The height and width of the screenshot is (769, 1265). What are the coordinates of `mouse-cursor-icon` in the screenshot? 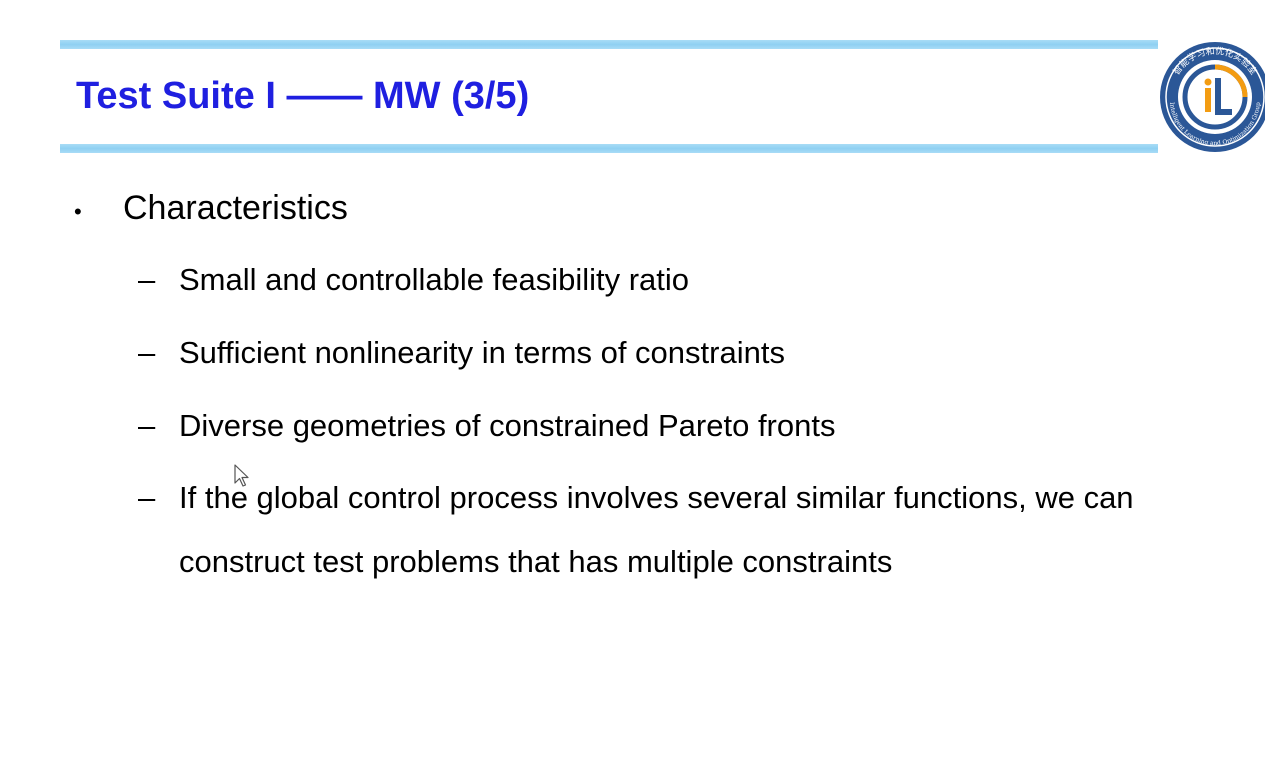 It's located at (242, 476).